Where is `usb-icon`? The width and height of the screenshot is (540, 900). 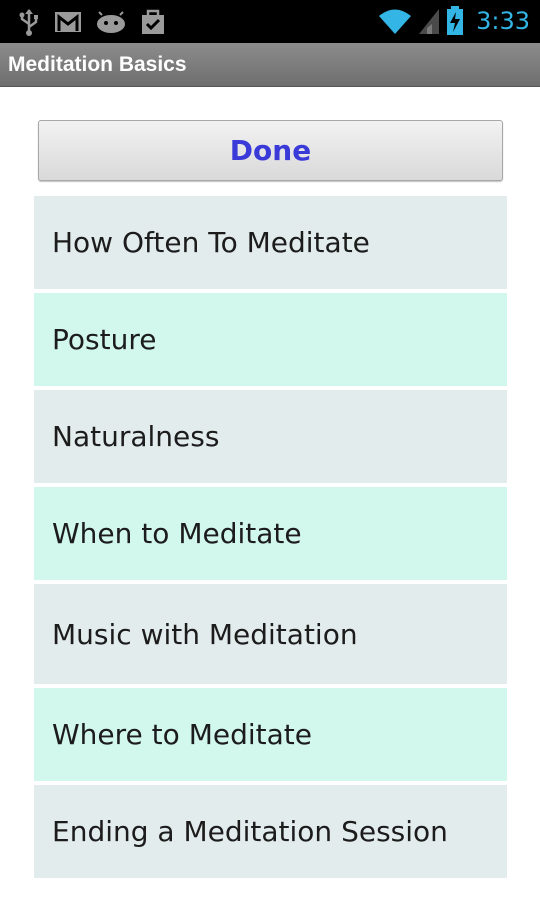 usb-icon is located at coordinates (29, 22).